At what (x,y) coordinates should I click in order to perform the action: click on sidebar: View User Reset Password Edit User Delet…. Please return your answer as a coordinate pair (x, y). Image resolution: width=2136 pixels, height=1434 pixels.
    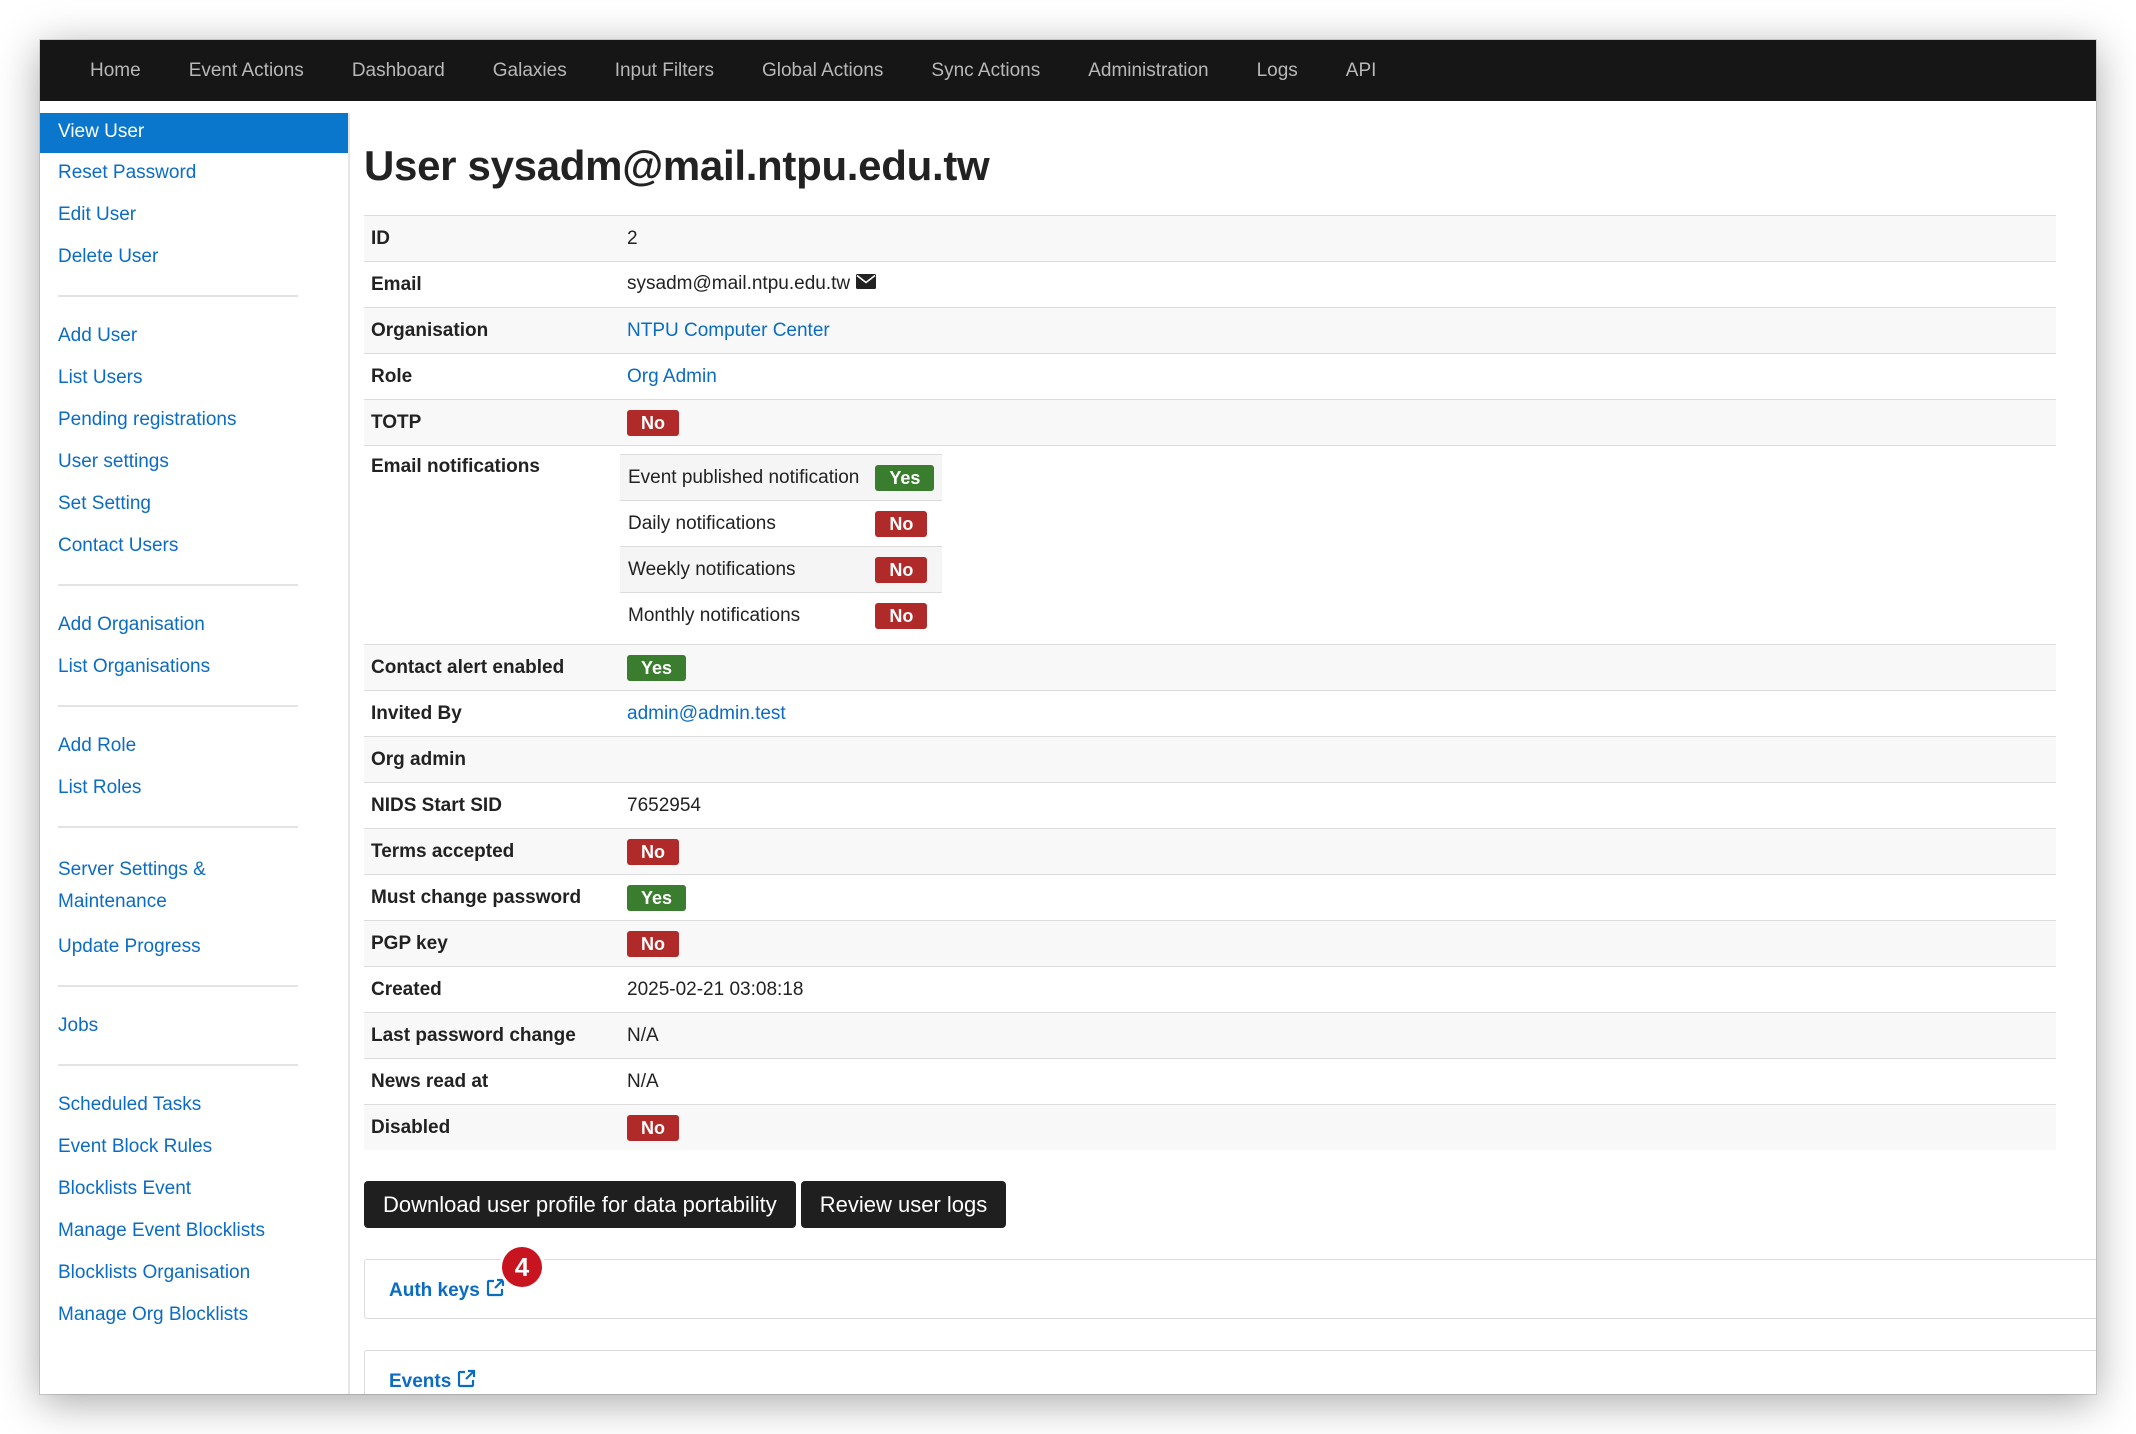
    Looking at the image, I should click on (195, 753).